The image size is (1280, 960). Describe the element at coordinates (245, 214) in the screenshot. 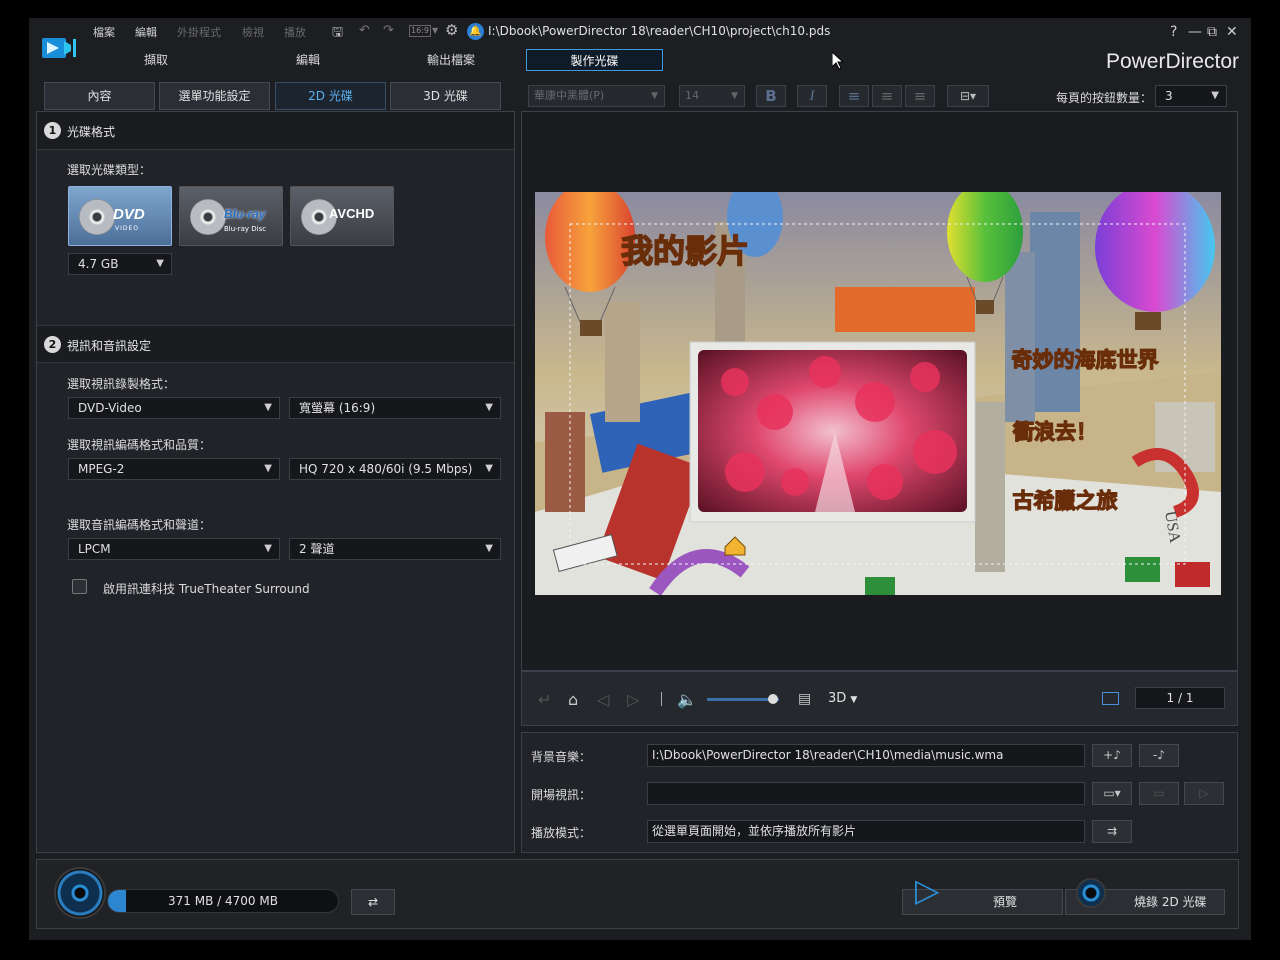

I see `bluray-logo: Blu-ray` at that location.